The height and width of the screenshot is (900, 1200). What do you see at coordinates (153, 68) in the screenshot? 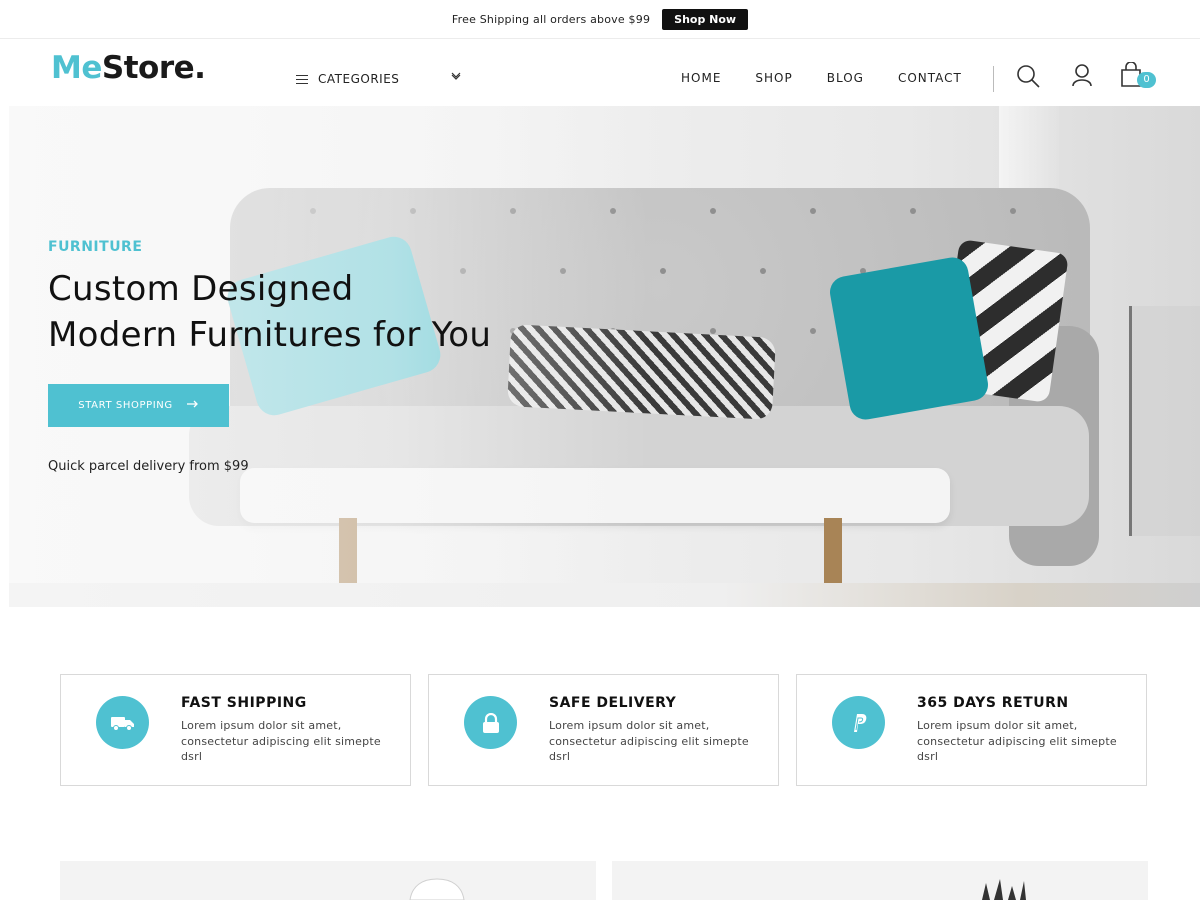
I see `logo-part-store: Store.` at bounding box center [153, 68].